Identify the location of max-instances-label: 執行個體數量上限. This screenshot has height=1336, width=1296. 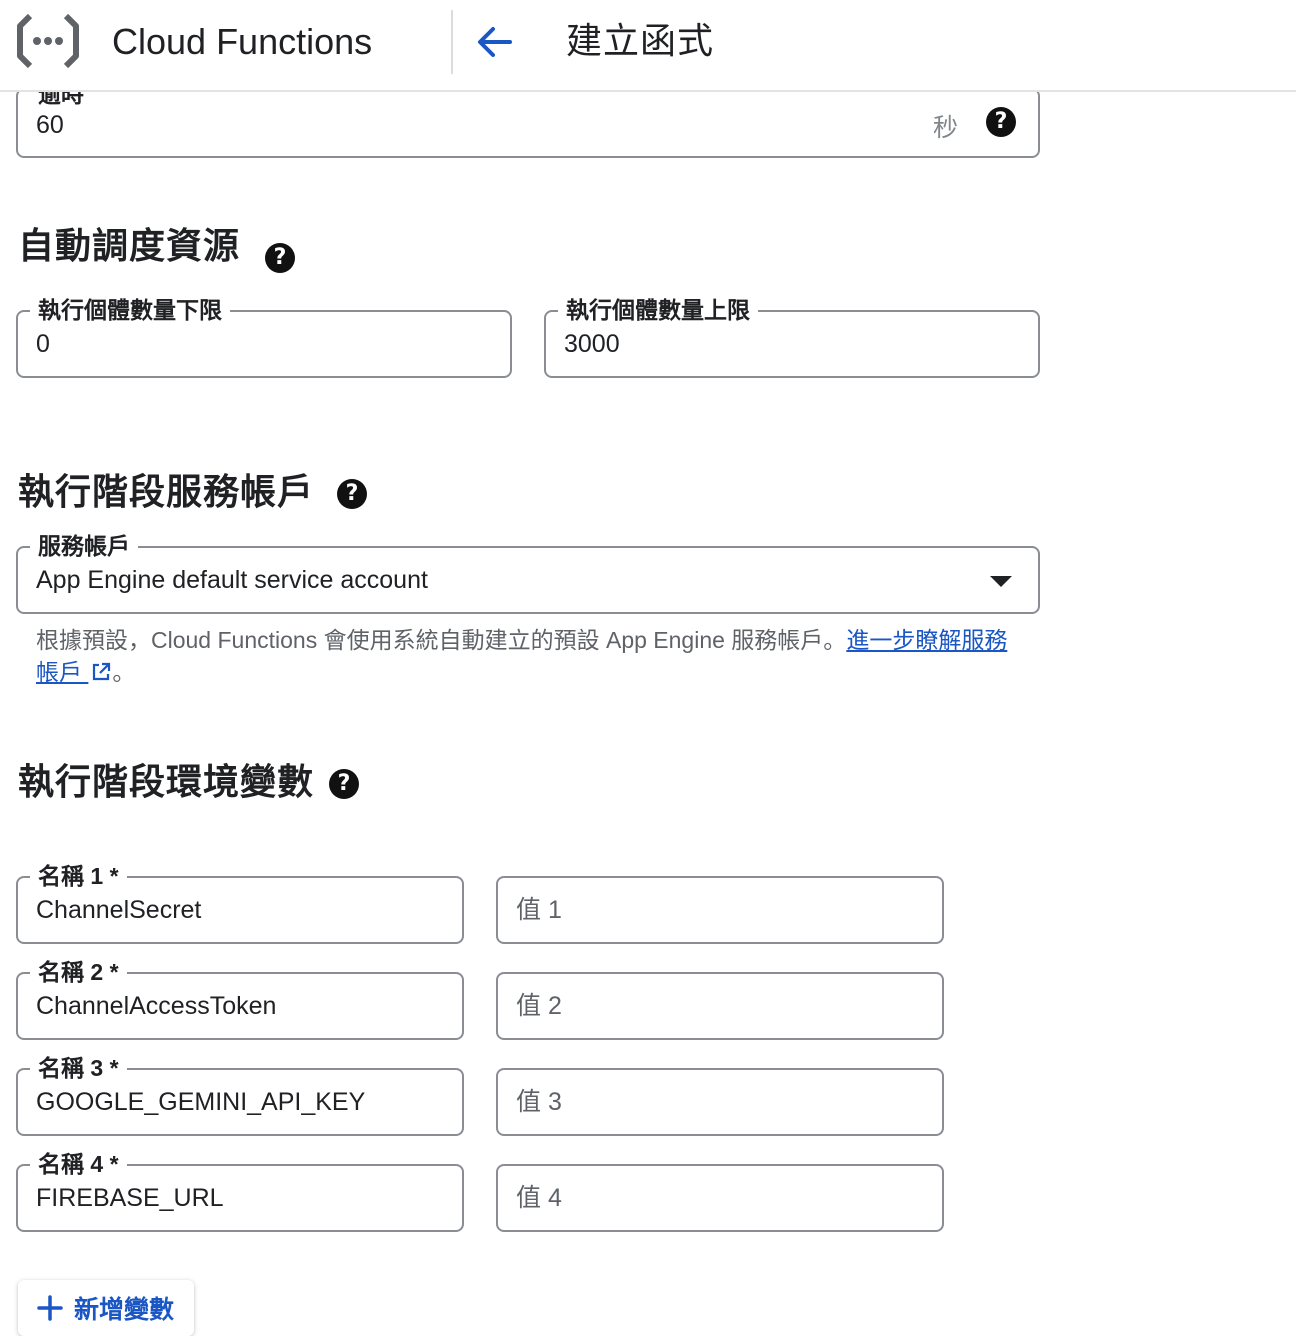
(658, 310).